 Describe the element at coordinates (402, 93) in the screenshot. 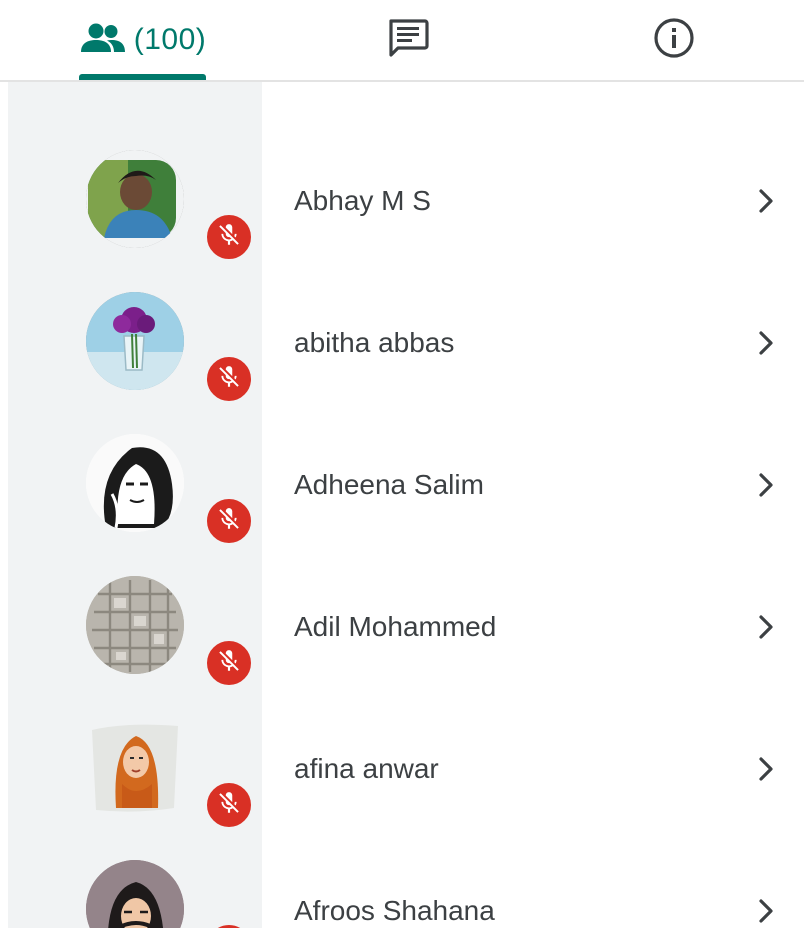

I see `list-item` at that location.